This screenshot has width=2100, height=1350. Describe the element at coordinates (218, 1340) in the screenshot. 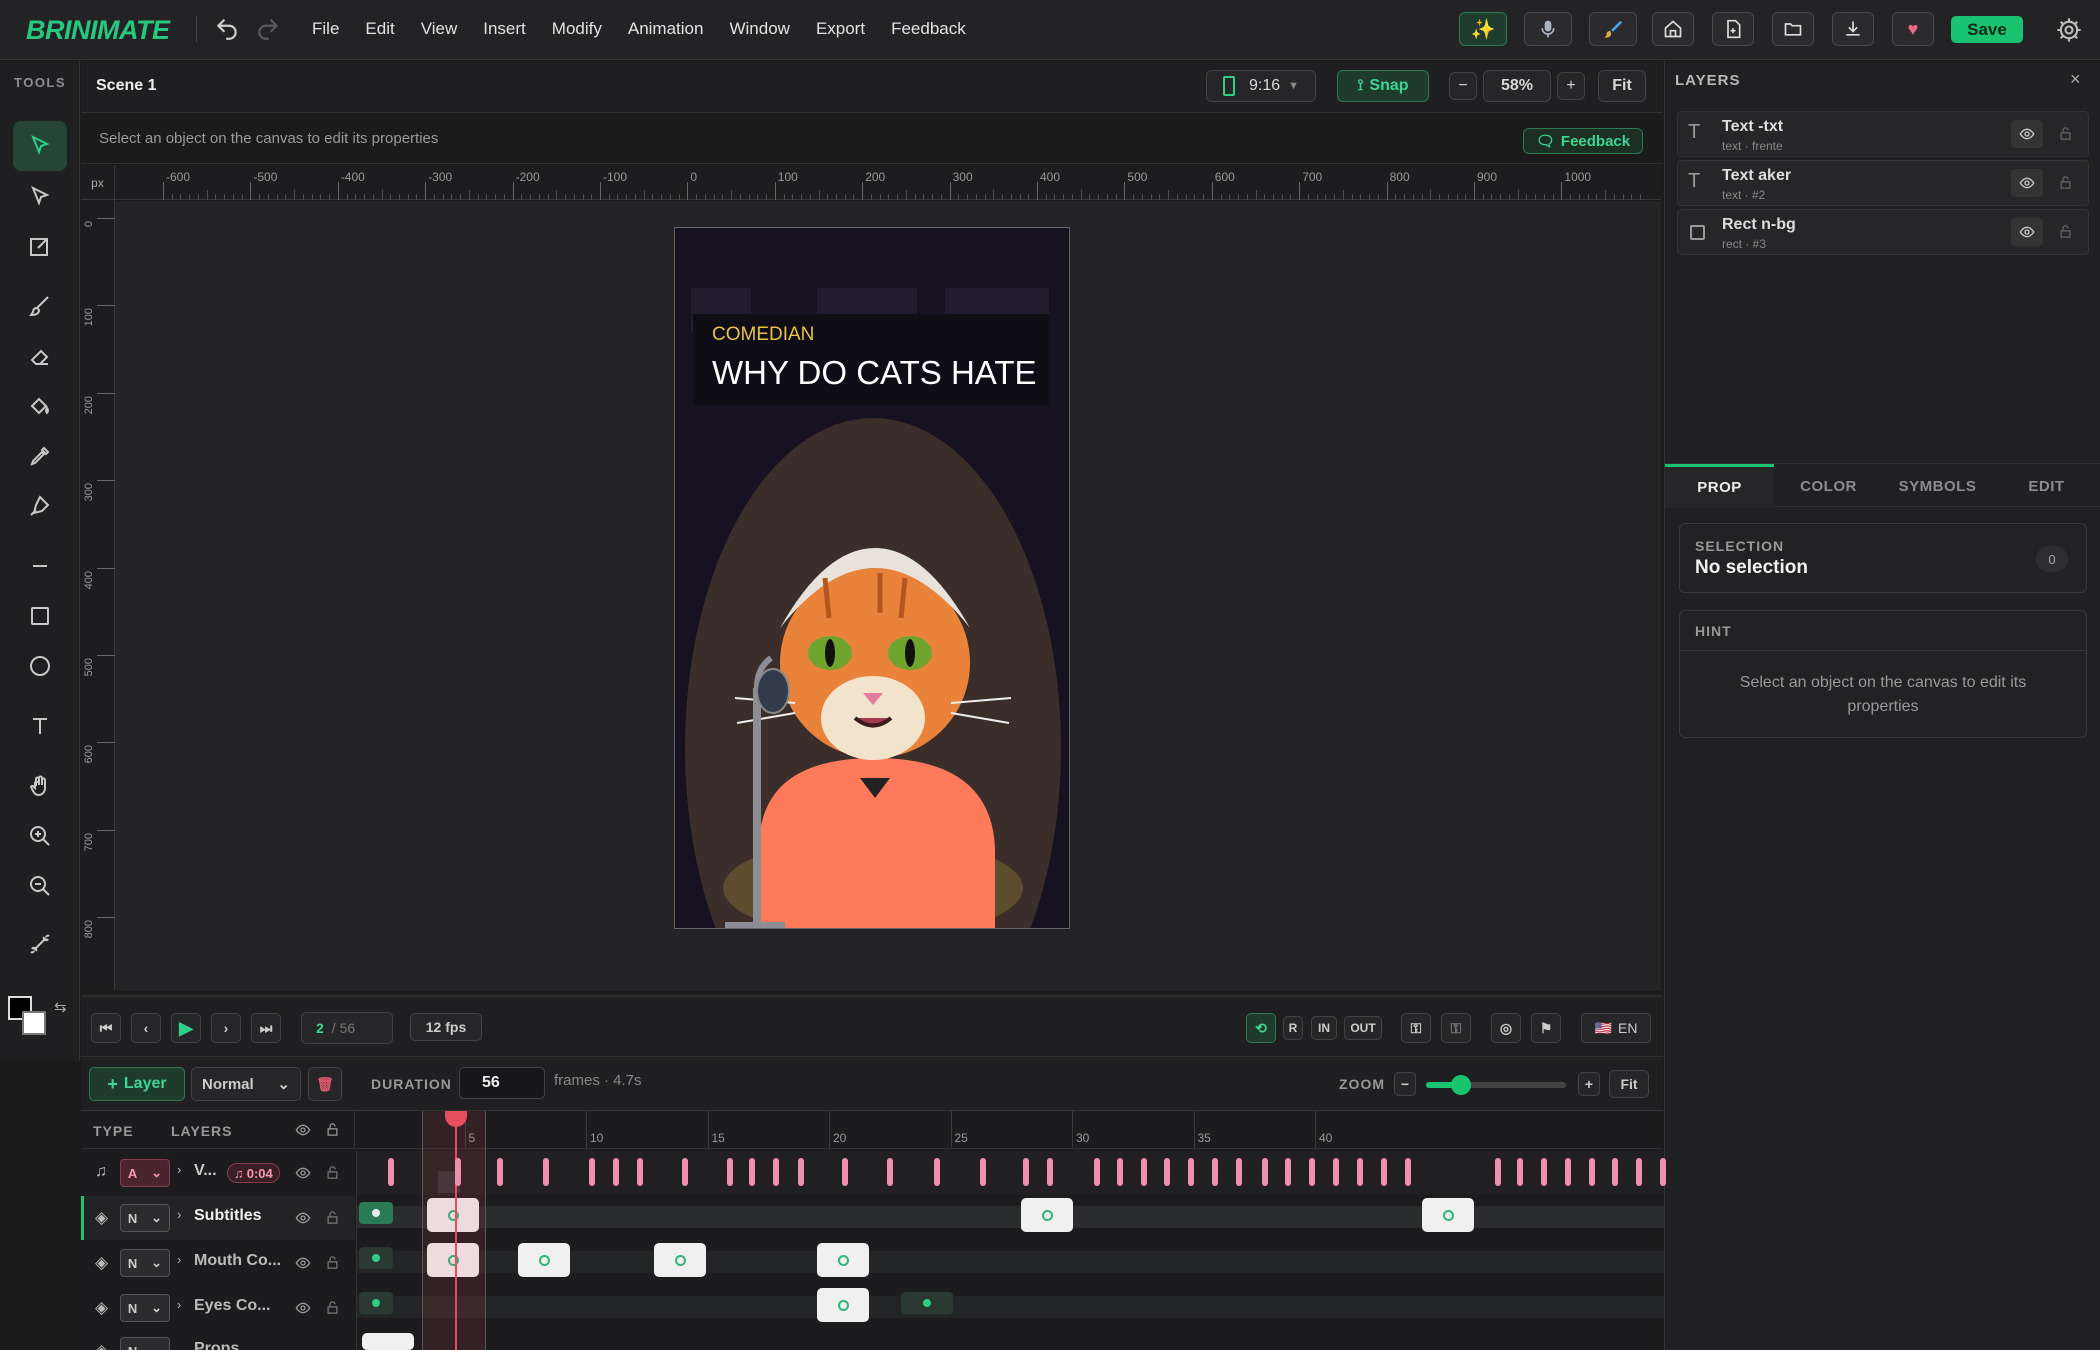

I see `timeline-layer-row: ◈ N⌄ Props` at that location.